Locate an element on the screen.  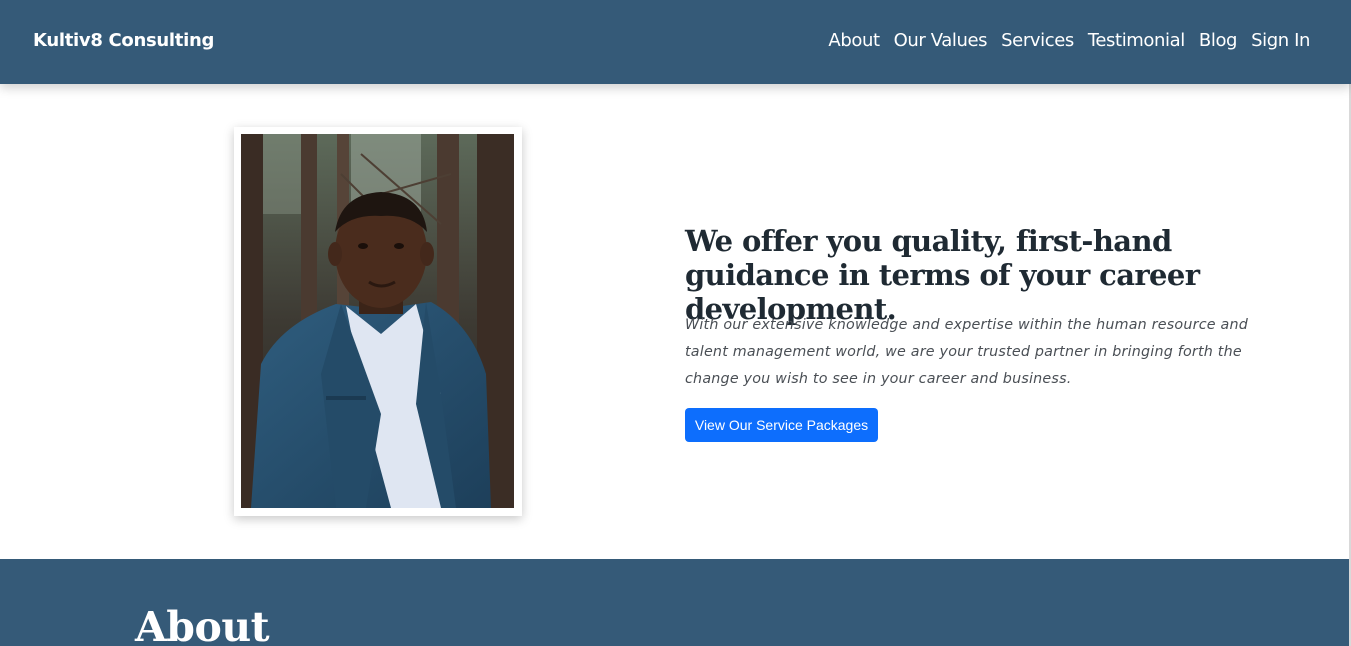
nav-link-blog: Blog is located at coordinates (1218, 40).